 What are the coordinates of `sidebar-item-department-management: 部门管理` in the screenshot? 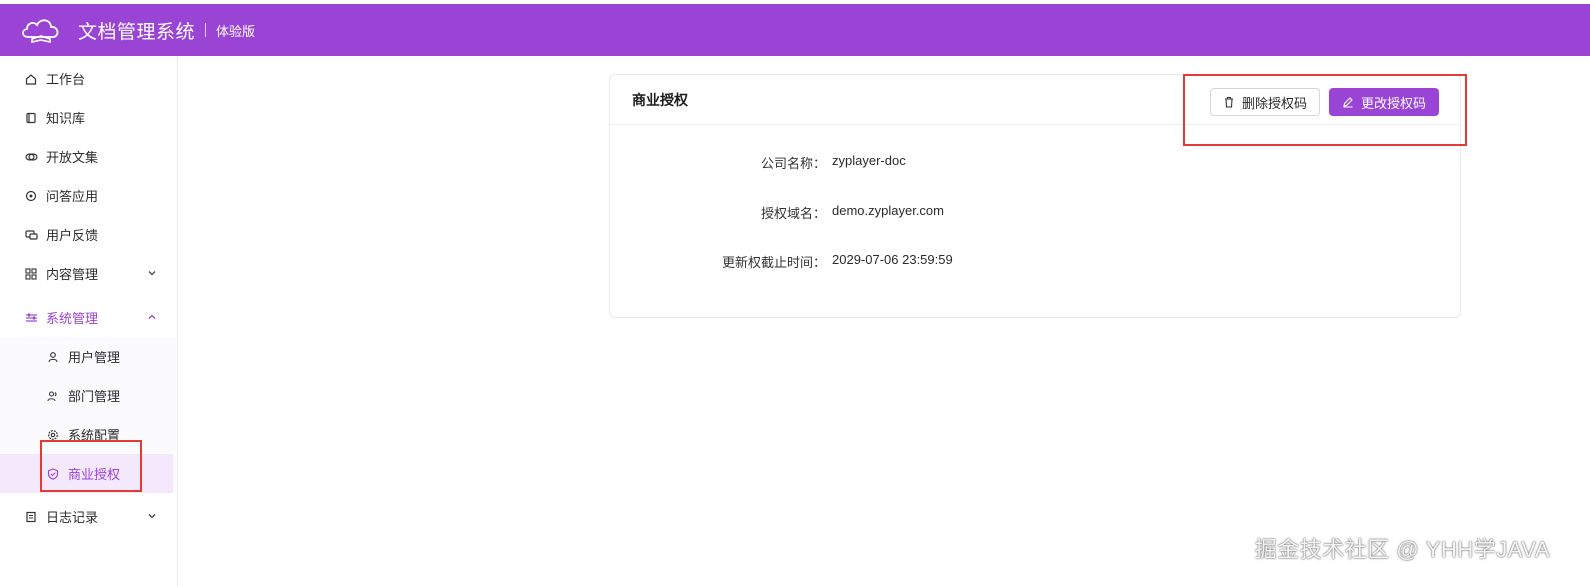 It's located at (88, 395).